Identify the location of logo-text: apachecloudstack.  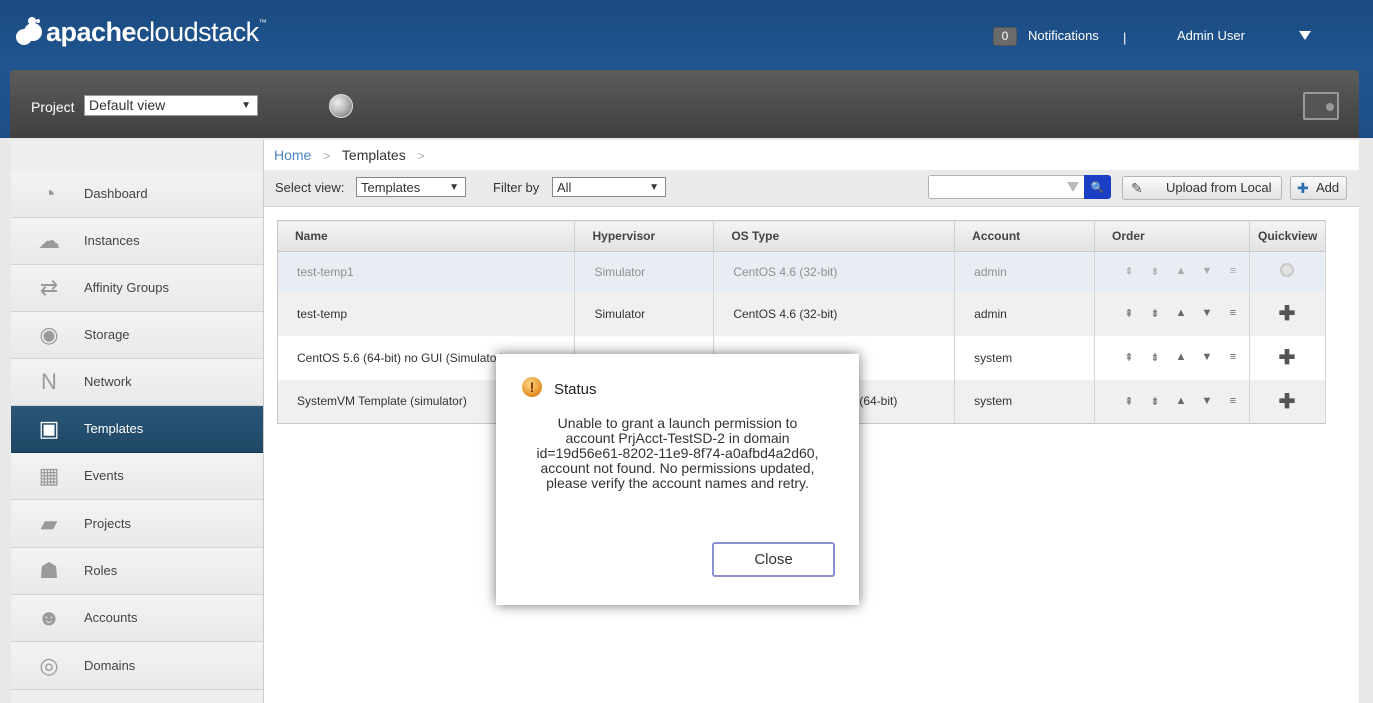
(152, 32).